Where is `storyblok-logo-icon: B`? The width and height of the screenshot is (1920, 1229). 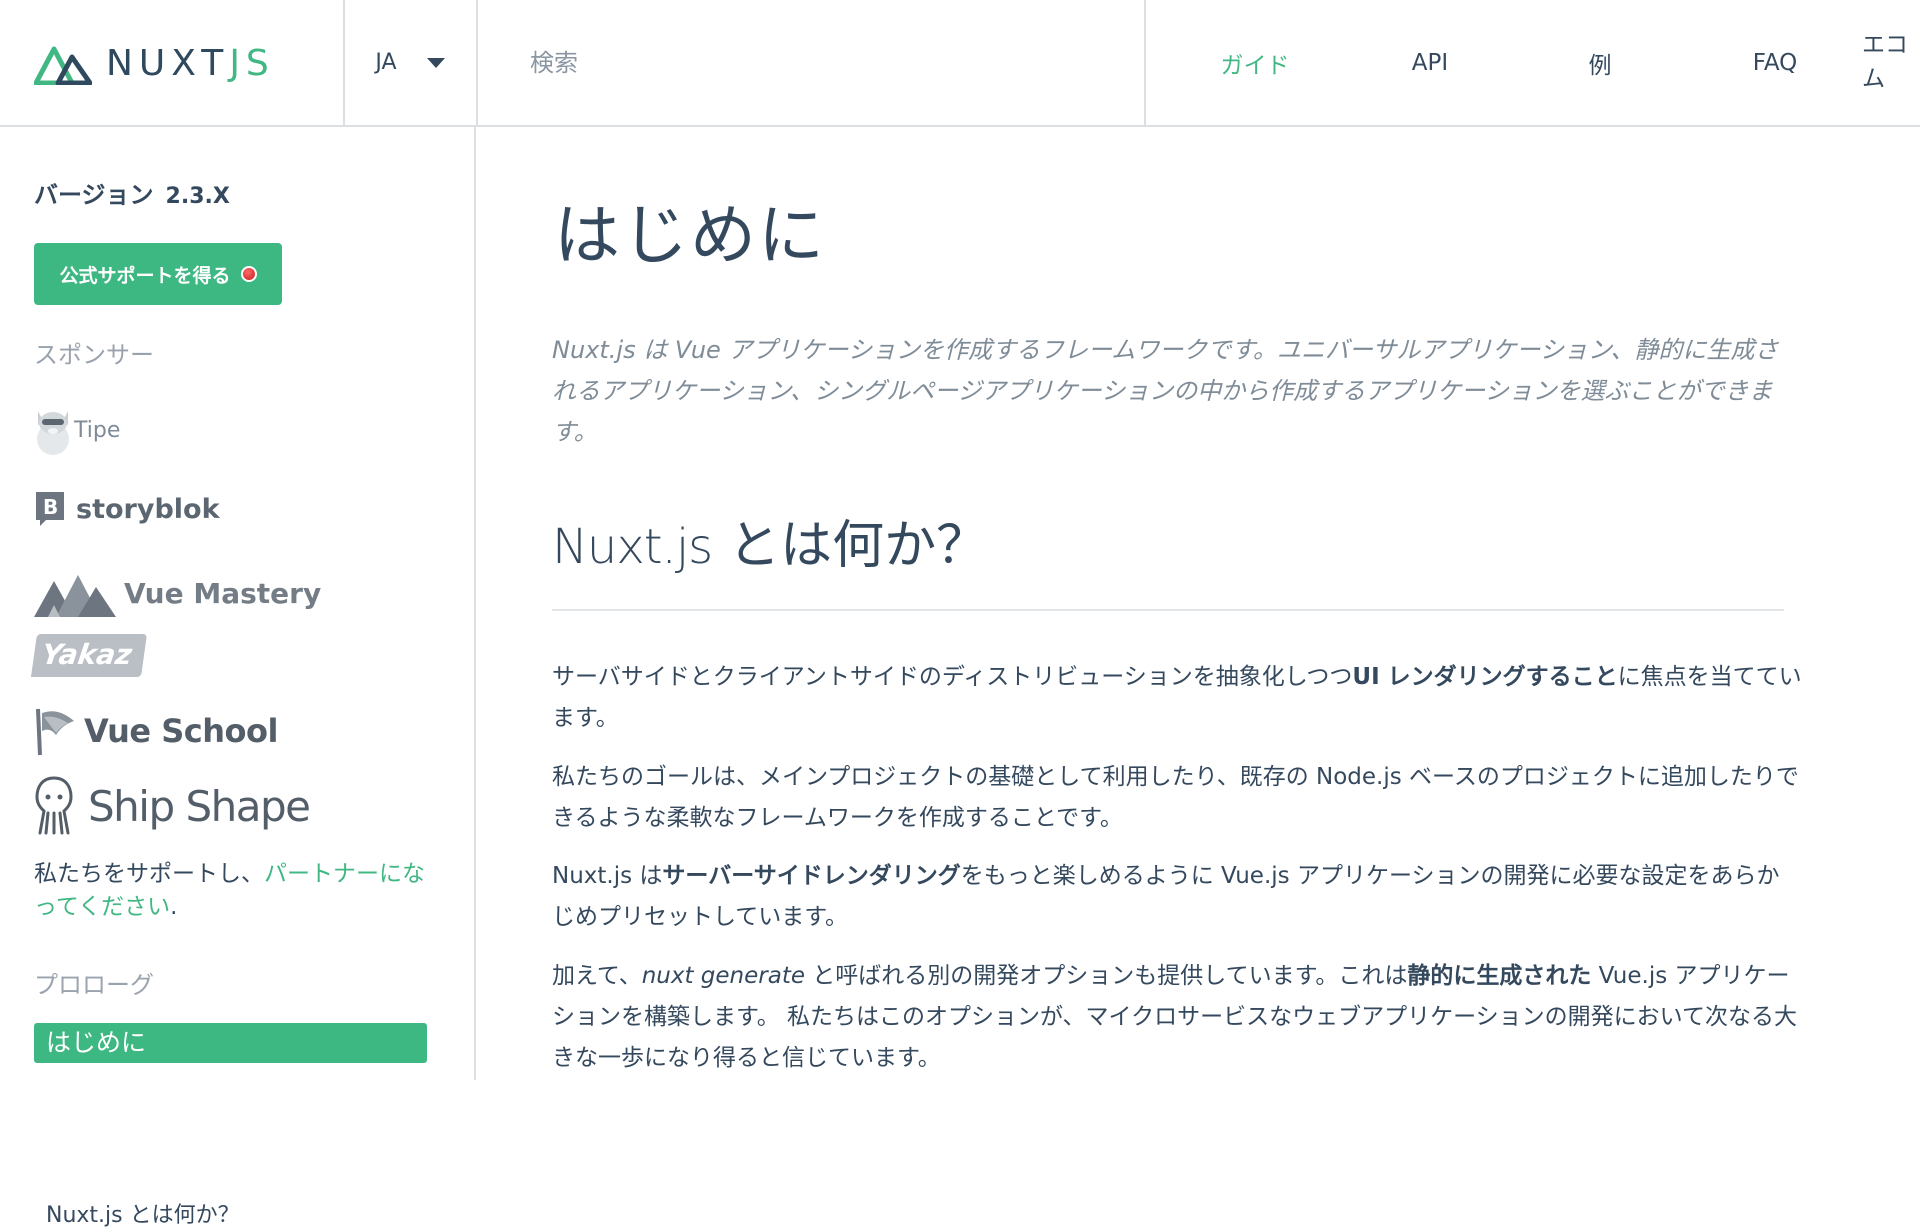
storyblok-logo-icon: B is located at coordinates (50, 509).